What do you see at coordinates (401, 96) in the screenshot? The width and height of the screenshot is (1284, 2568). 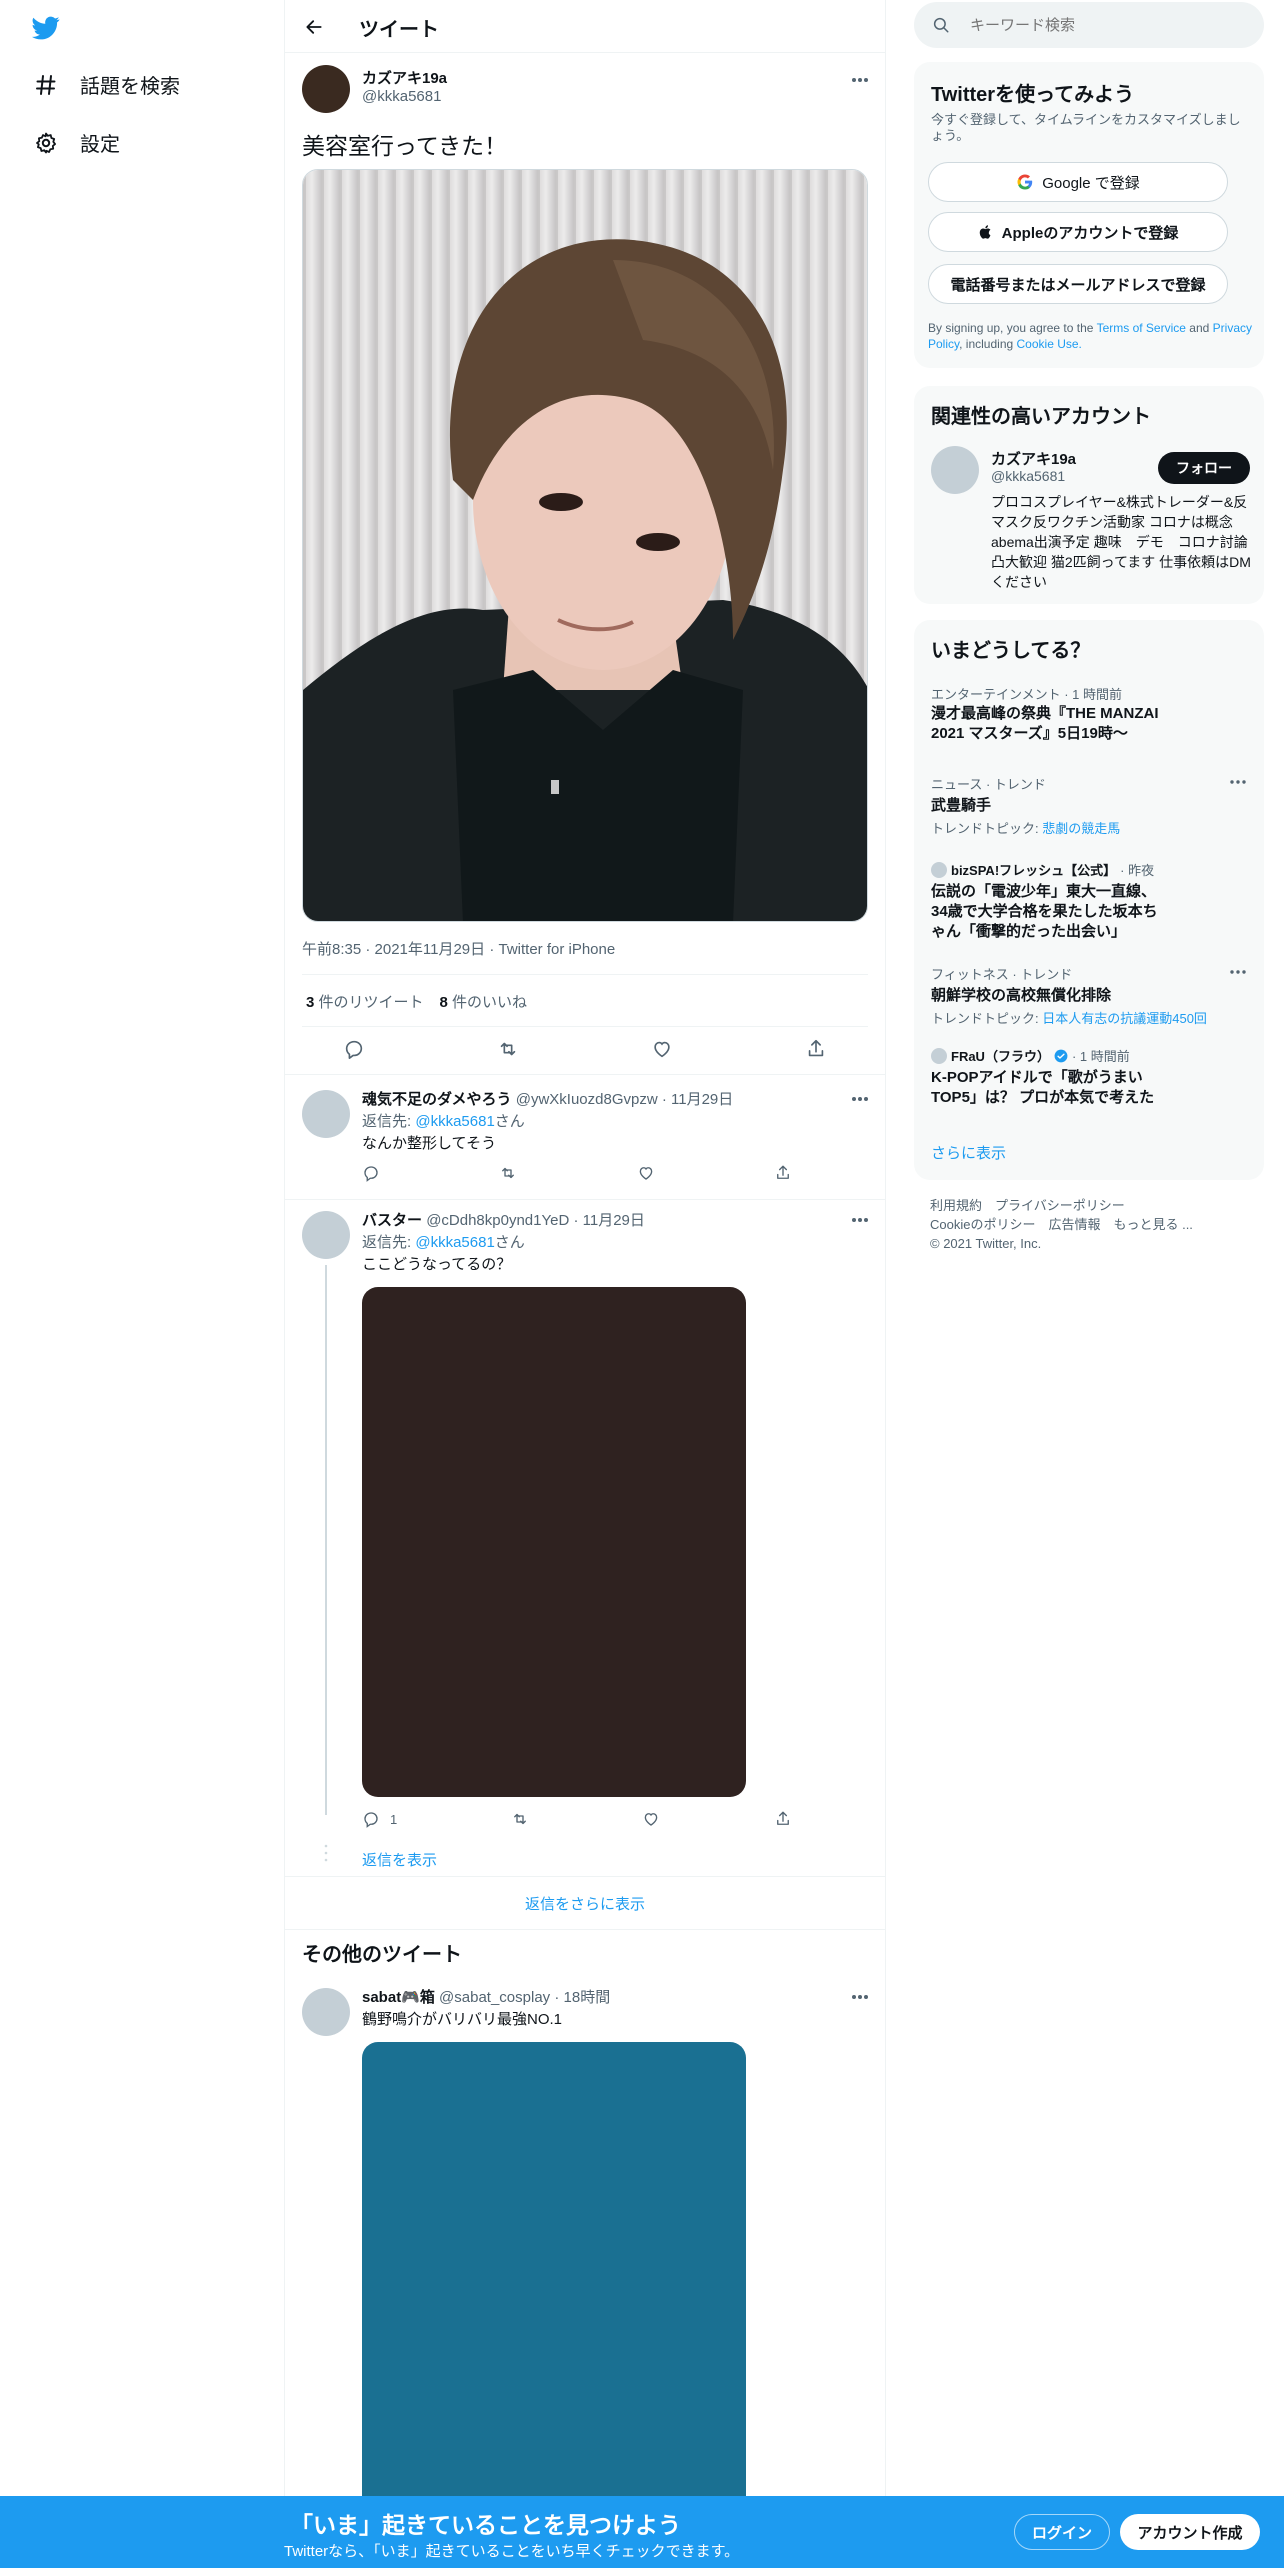 I see `tweet-author-handle: @kkka5681` at bounding box center [401, 96].